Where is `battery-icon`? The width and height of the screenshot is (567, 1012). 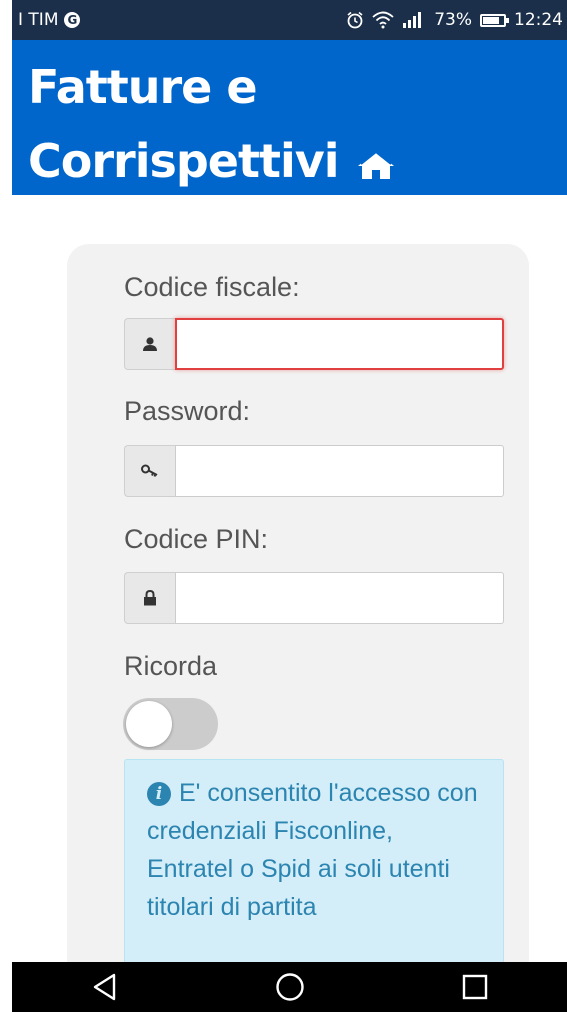
battery-icon is located at coordinates (494, 20).